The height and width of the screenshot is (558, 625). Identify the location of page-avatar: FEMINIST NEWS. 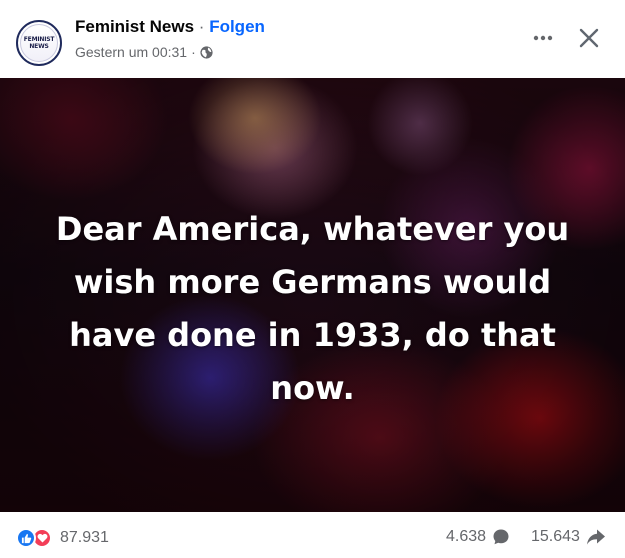
(39, 43).